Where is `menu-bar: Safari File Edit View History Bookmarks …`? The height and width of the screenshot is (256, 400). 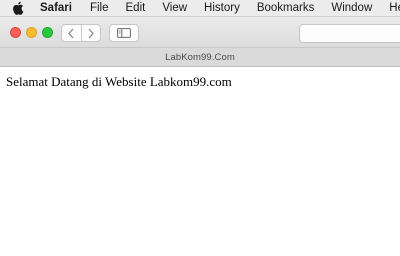
menu-bar: Safari File Edit View History Bookmarks … is located at coordinates (200, 8).